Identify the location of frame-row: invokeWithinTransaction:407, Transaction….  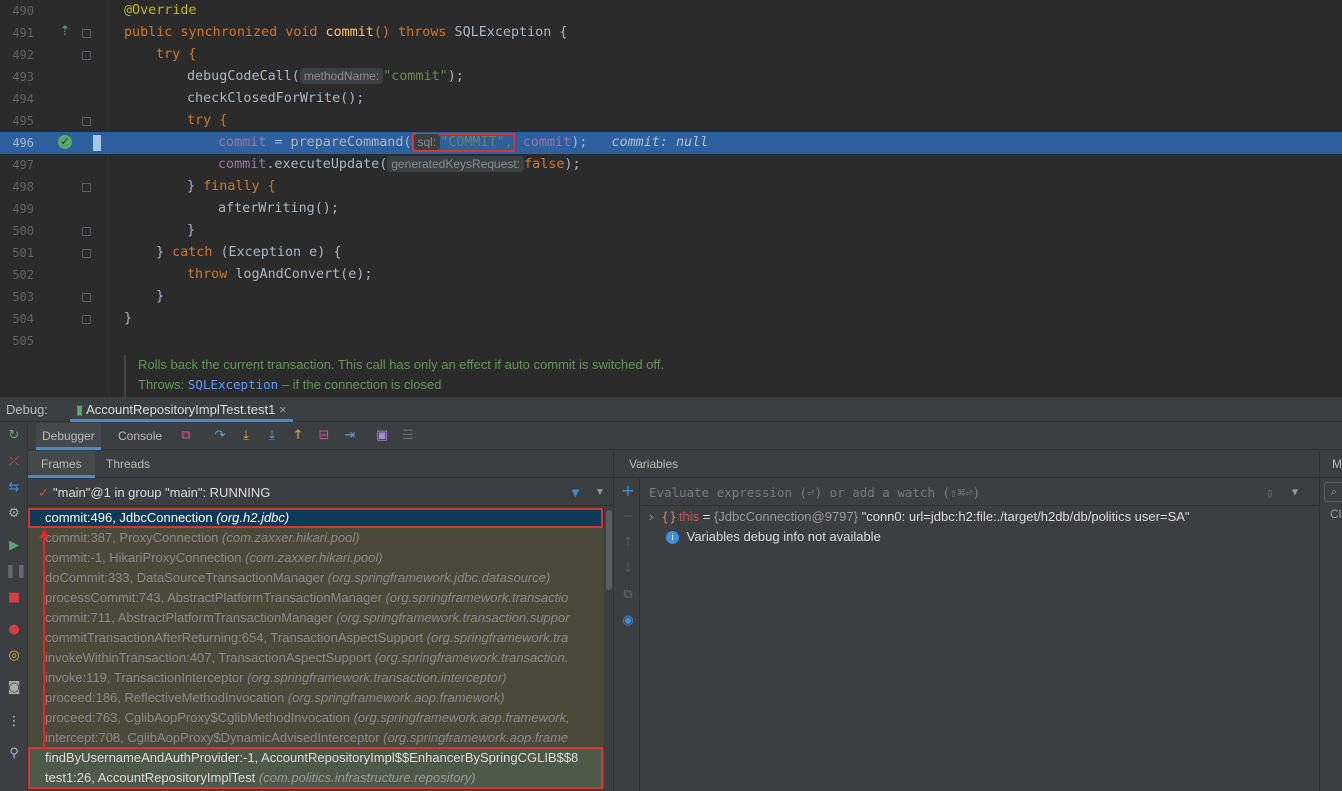
(316, 658).